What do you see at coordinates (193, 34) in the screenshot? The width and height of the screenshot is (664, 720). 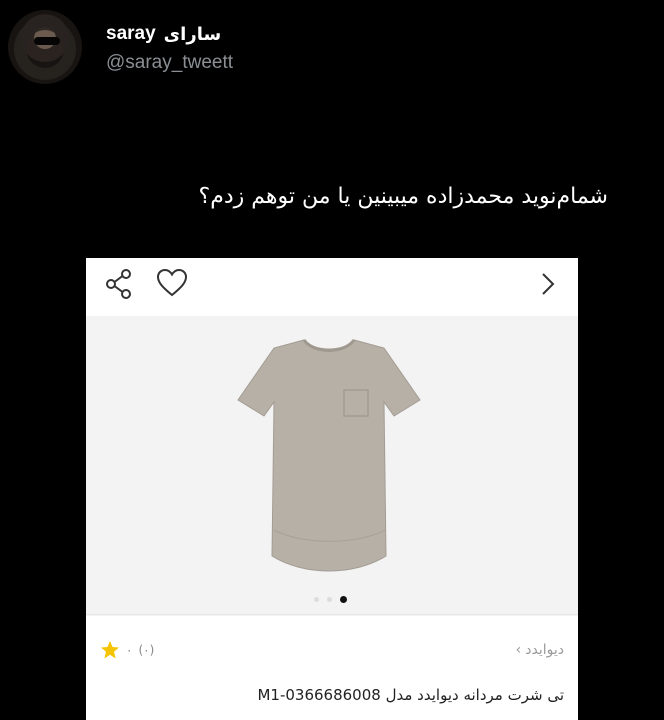 I see `author-name-fa: سارای` at bounding box center [193, 34].